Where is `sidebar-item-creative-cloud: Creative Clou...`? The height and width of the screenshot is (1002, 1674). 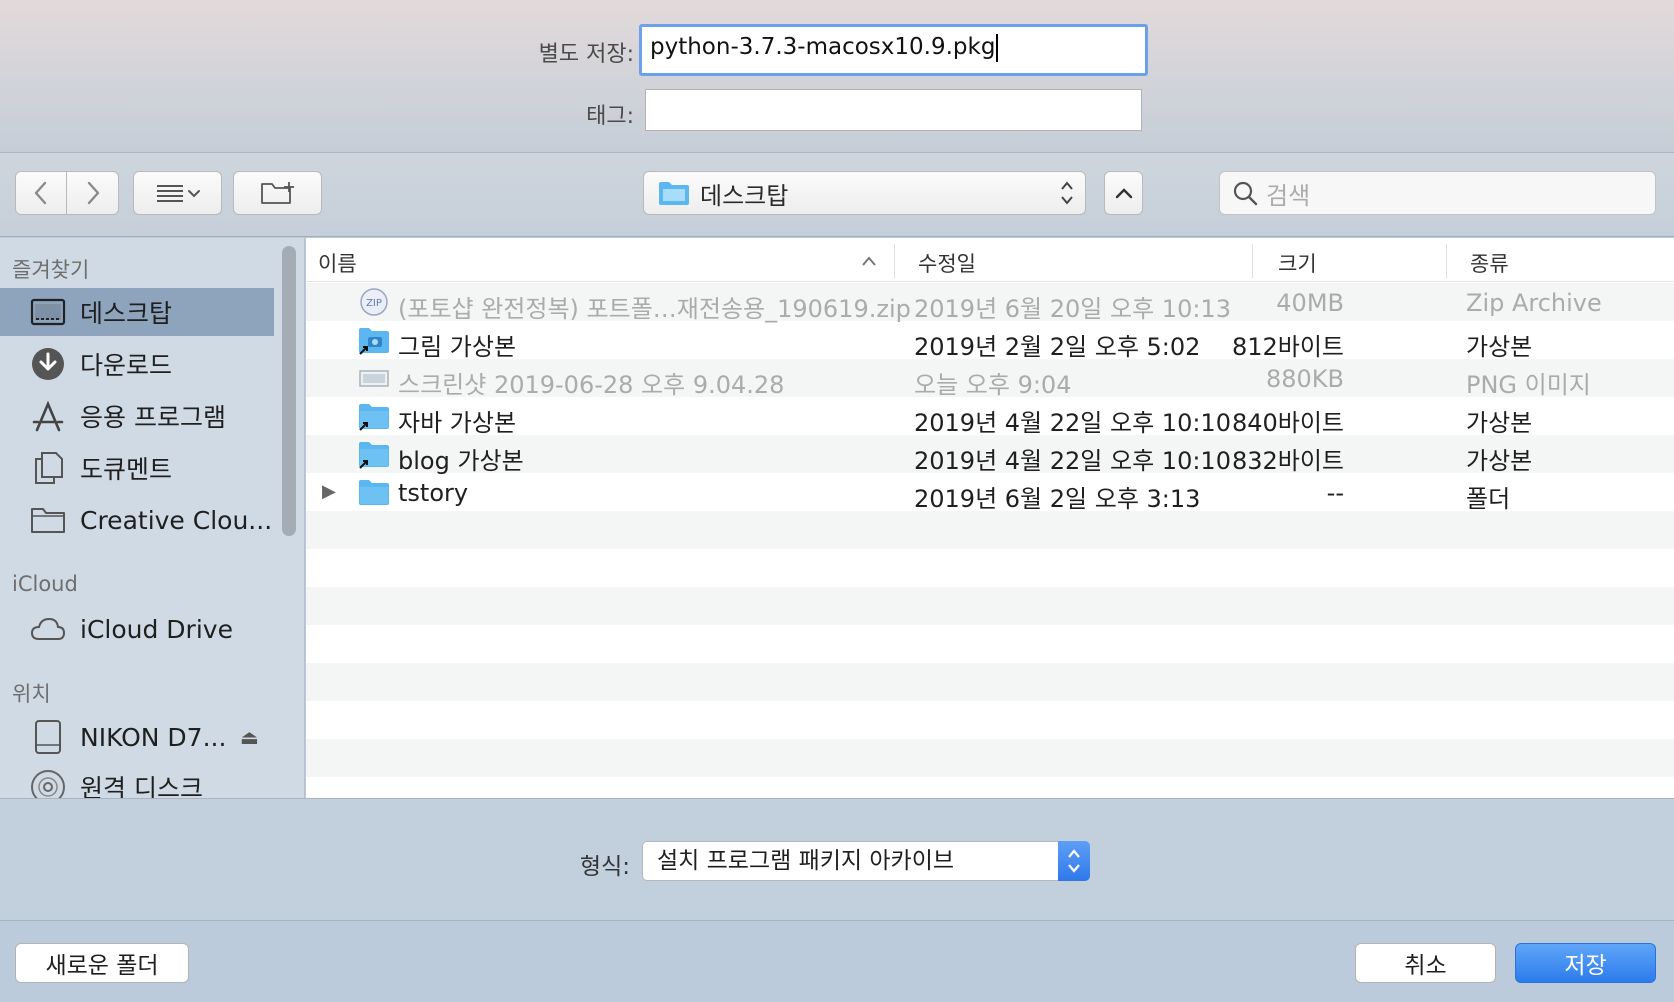 sidebar-item-creative-cloud: Creative Clou... is located at coordinates (137, 520).